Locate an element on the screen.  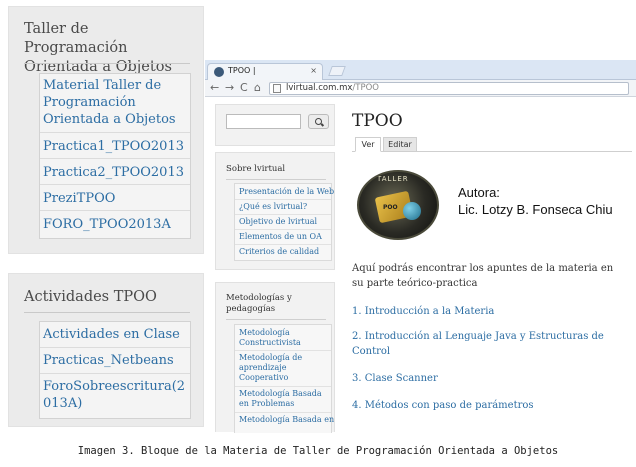
back-icon: ← is located at coordinates (214, 88).